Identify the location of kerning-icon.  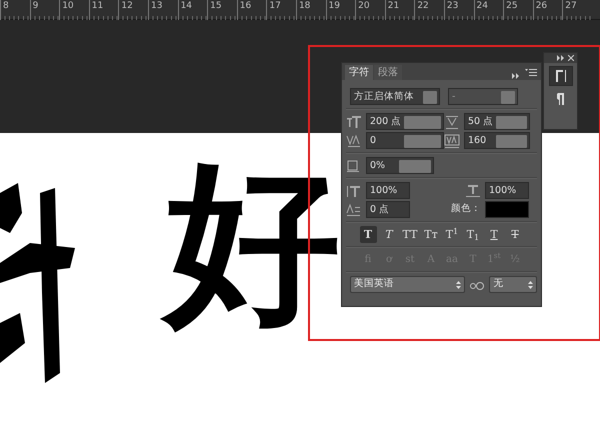
(354, 141).